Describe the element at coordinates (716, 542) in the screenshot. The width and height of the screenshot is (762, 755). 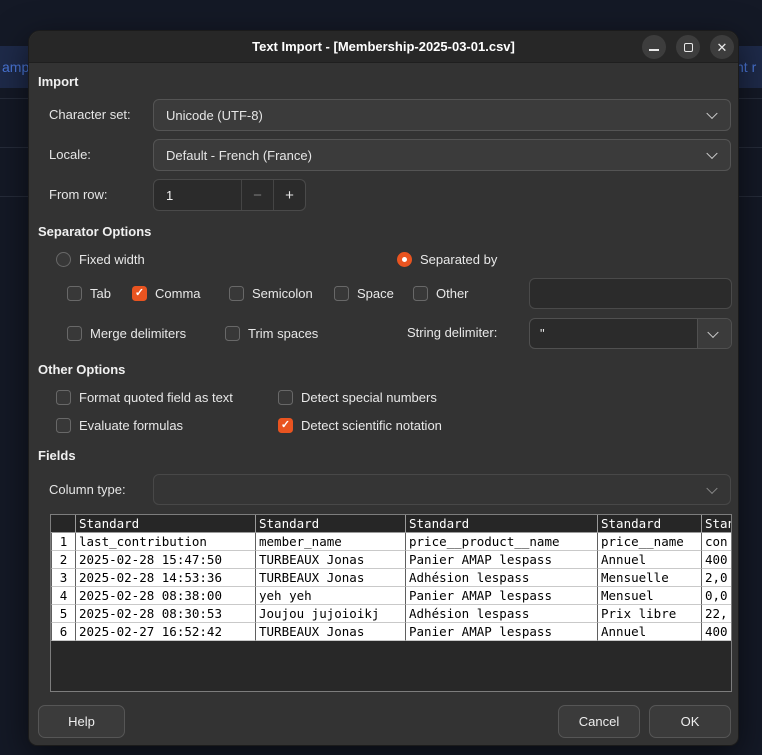
I see `table-cell: con` at that location.